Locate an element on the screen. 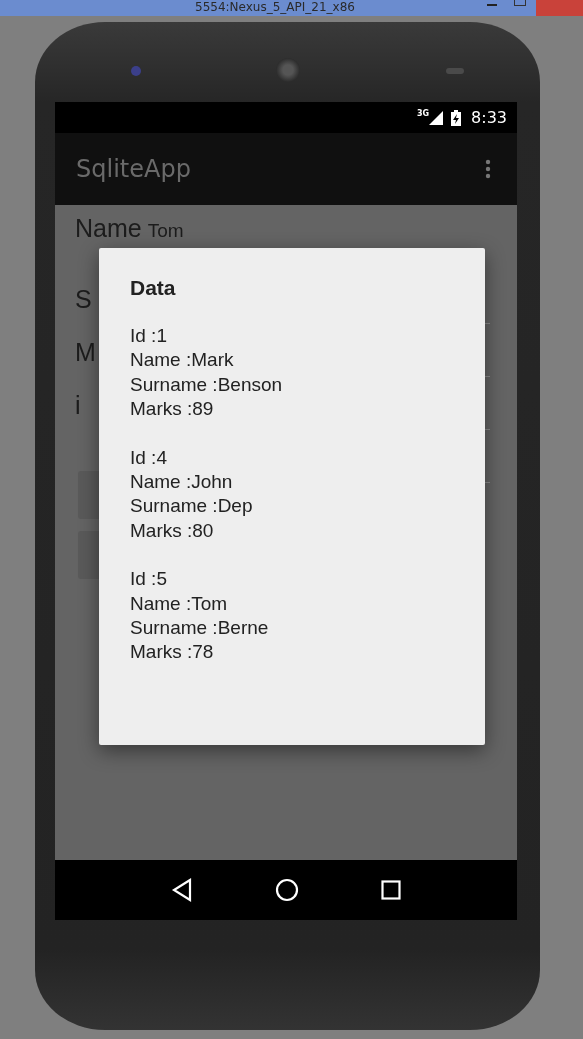  field-label: Name is located at coordinates (108, 228).